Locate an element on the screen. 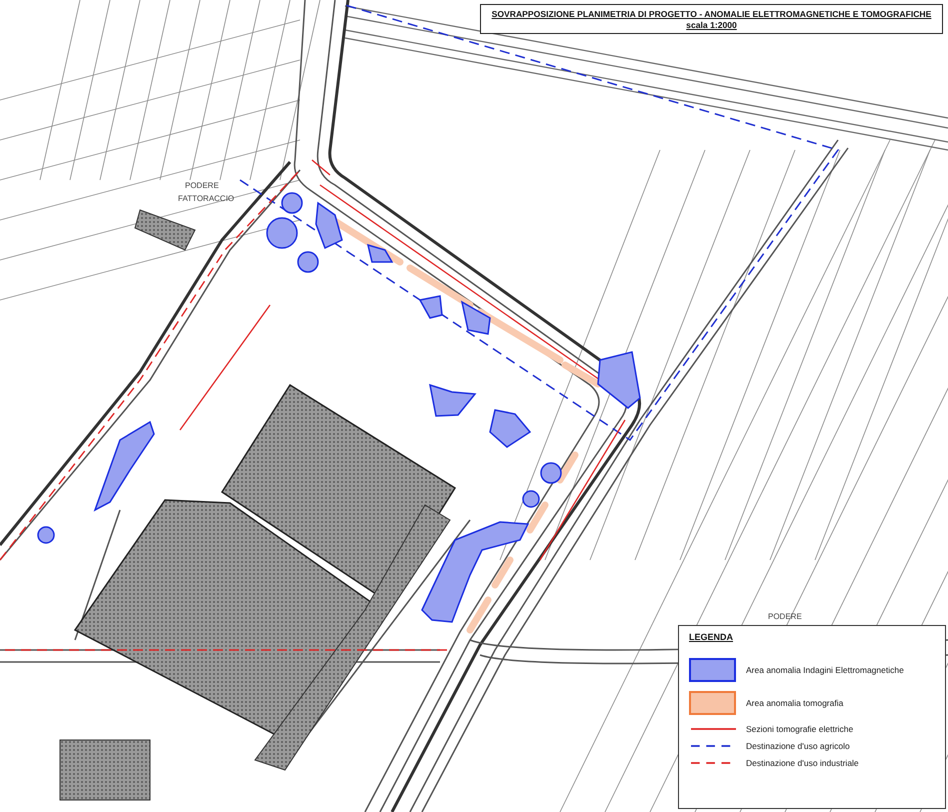 Image resolution: width=948 pixels, height=812 pixels. legend-label: Area anomalia Indagini Elettromagnetiche is located at coordinates (825, 670).